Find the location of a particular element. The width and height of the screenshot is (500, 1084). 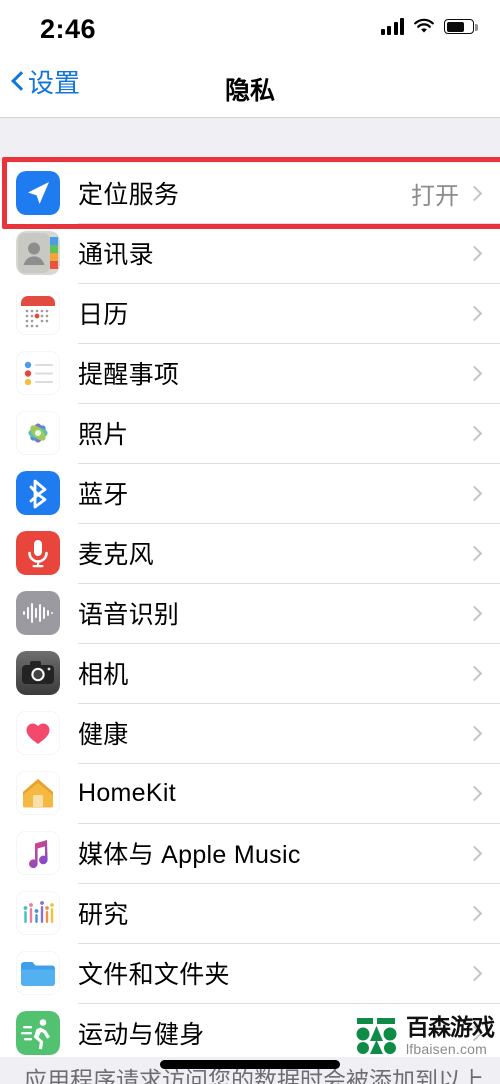

reminders-icon is located at coordinates (38, 373).